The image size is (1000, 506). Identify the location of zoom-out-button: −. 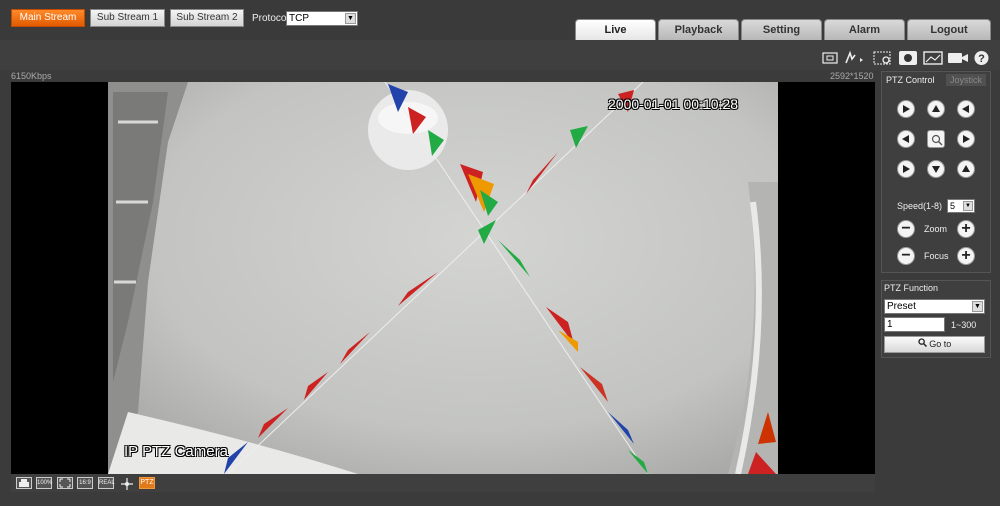
(906, 229).